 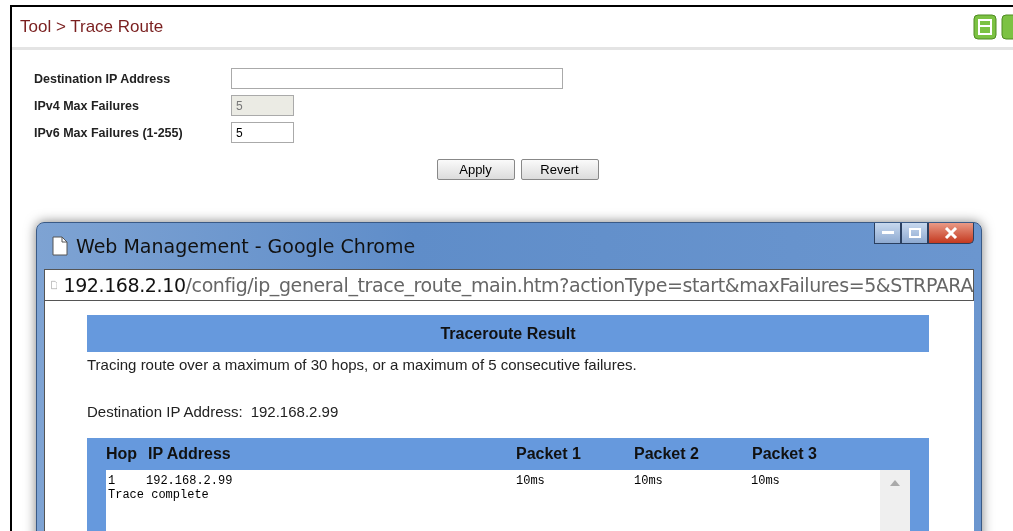 I want to click on url-text: 192.168.2.10/config/ip_general_trace_route_main.htm?actionType=start&maxFailures=5&STRPARA, so click(x=518, y=285).